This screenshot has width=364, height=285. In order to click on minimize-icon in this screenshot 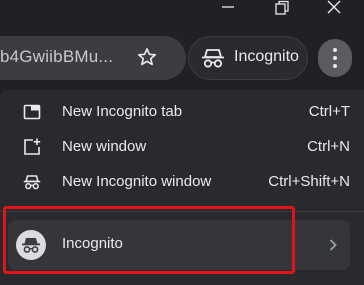, I will do `click(228, 7)`.